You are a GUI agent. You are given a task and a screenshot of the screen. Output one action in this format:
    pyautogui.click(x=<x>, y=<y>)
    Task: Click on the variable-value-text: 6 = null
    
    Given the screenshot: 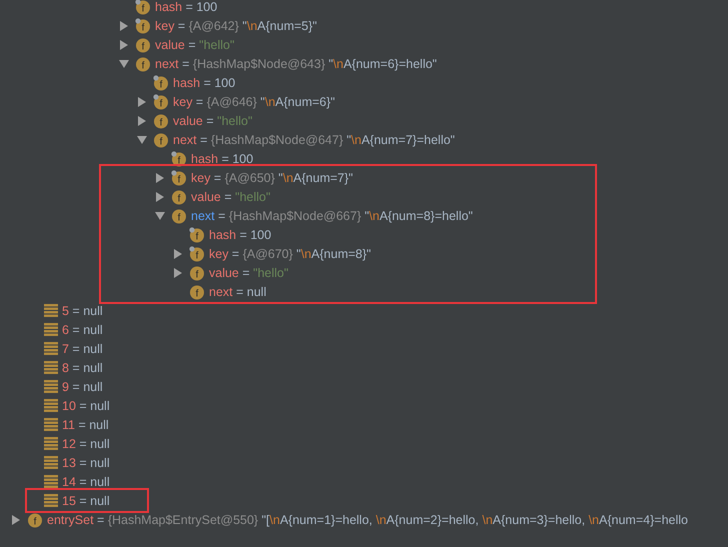 What is the action you would take?
    pyautogui.click(x=82, y=329)
    